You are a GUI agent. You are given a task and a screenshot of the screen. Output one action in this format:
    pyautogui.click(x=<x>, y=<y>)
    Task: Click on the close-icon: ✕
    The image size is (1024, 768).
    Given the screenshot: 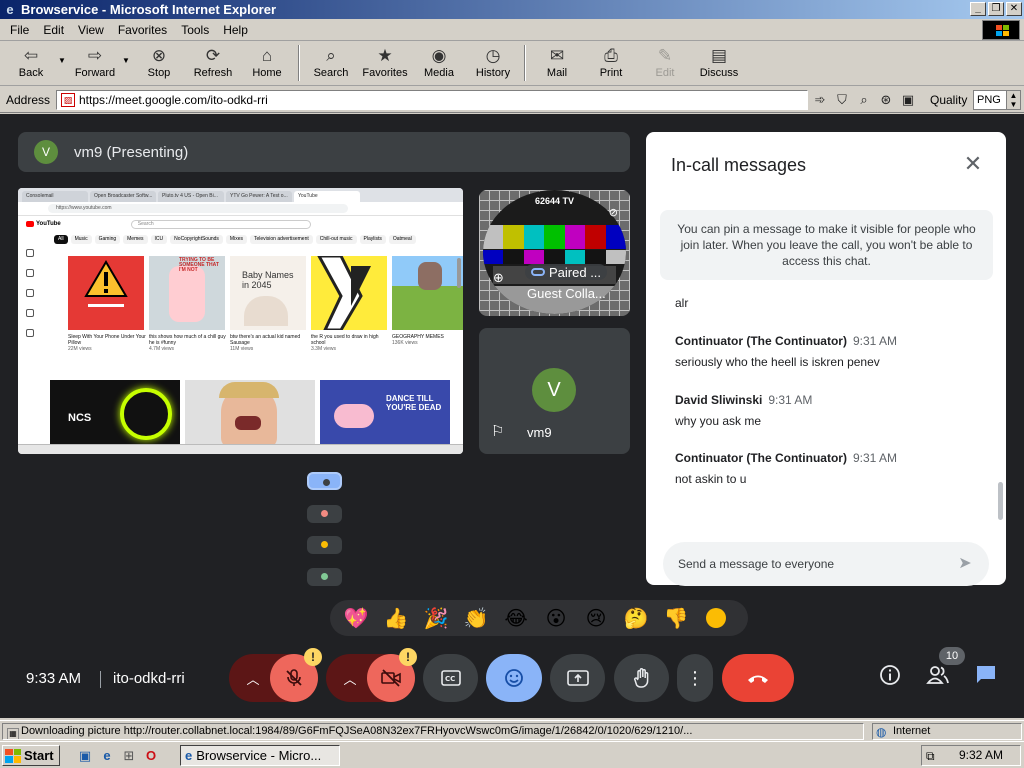 What is the action you would take?
    pyautogui.click(x=973, y=164)
    